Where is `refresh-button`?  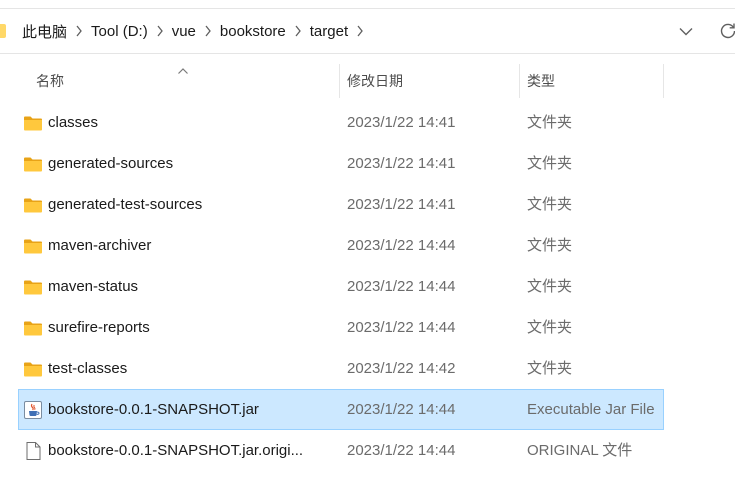
refresh-button is located at coordinates (721, 31).